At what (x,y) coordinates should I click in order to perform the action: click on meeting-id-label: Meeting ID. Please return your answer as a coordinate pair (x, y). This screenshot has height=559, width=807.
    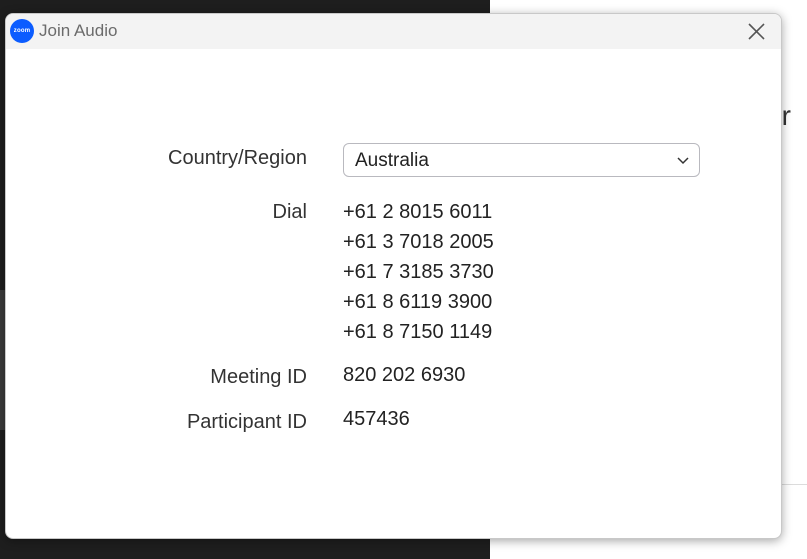
    Looking at the image, I should click on (258, 377).